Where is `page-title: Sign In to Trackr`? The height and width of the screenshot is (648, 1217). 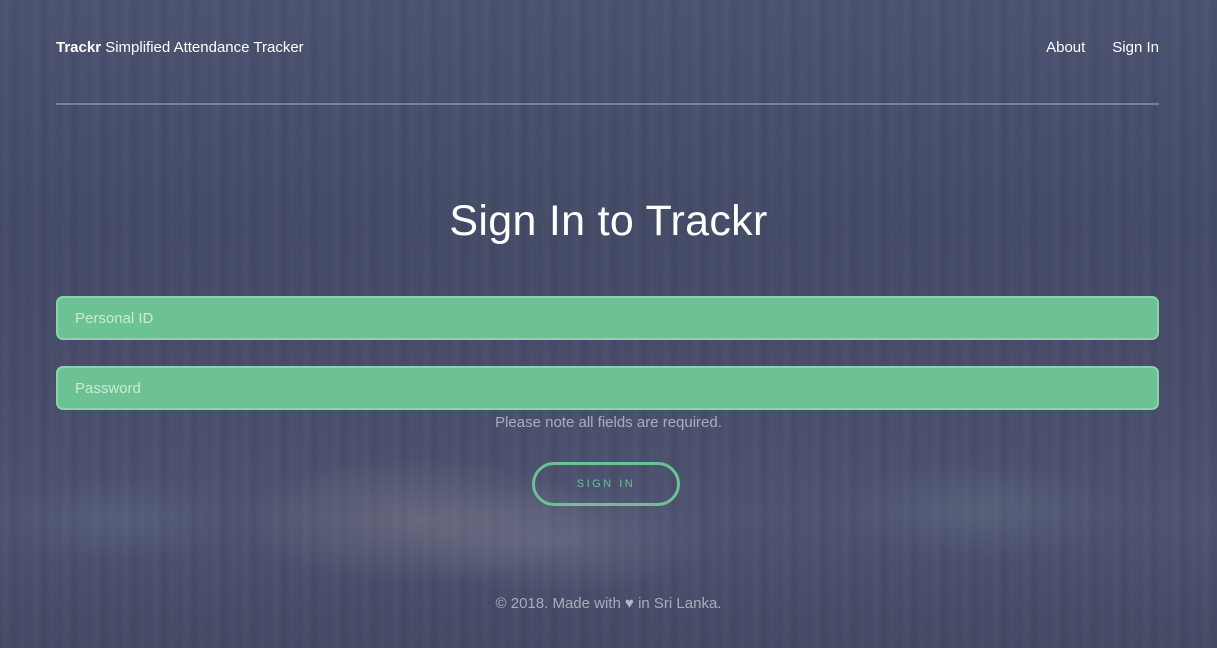 page-title: Sign In to Trackr is located at coordinates (608, 221).